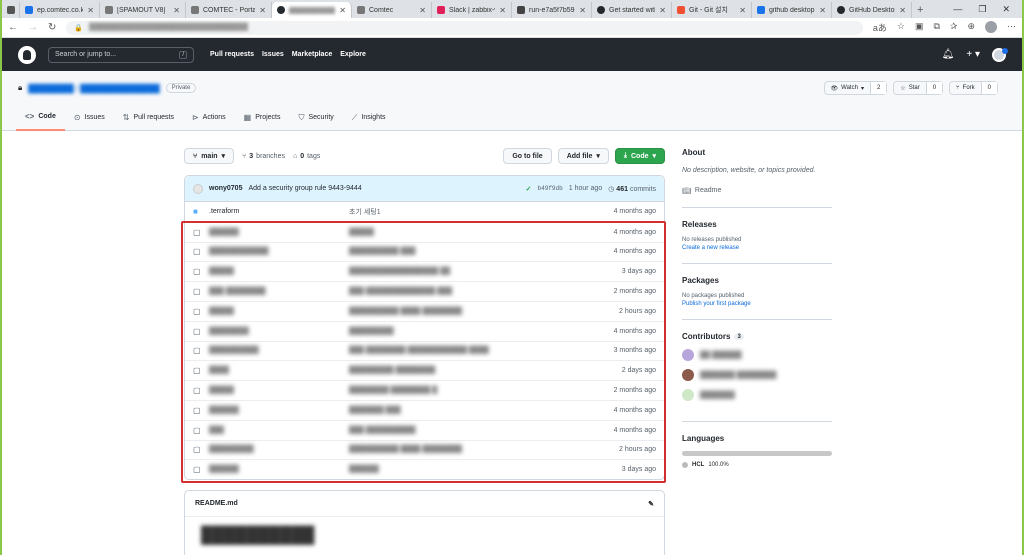  I want to click on star-count: 0, so click(934, 88).